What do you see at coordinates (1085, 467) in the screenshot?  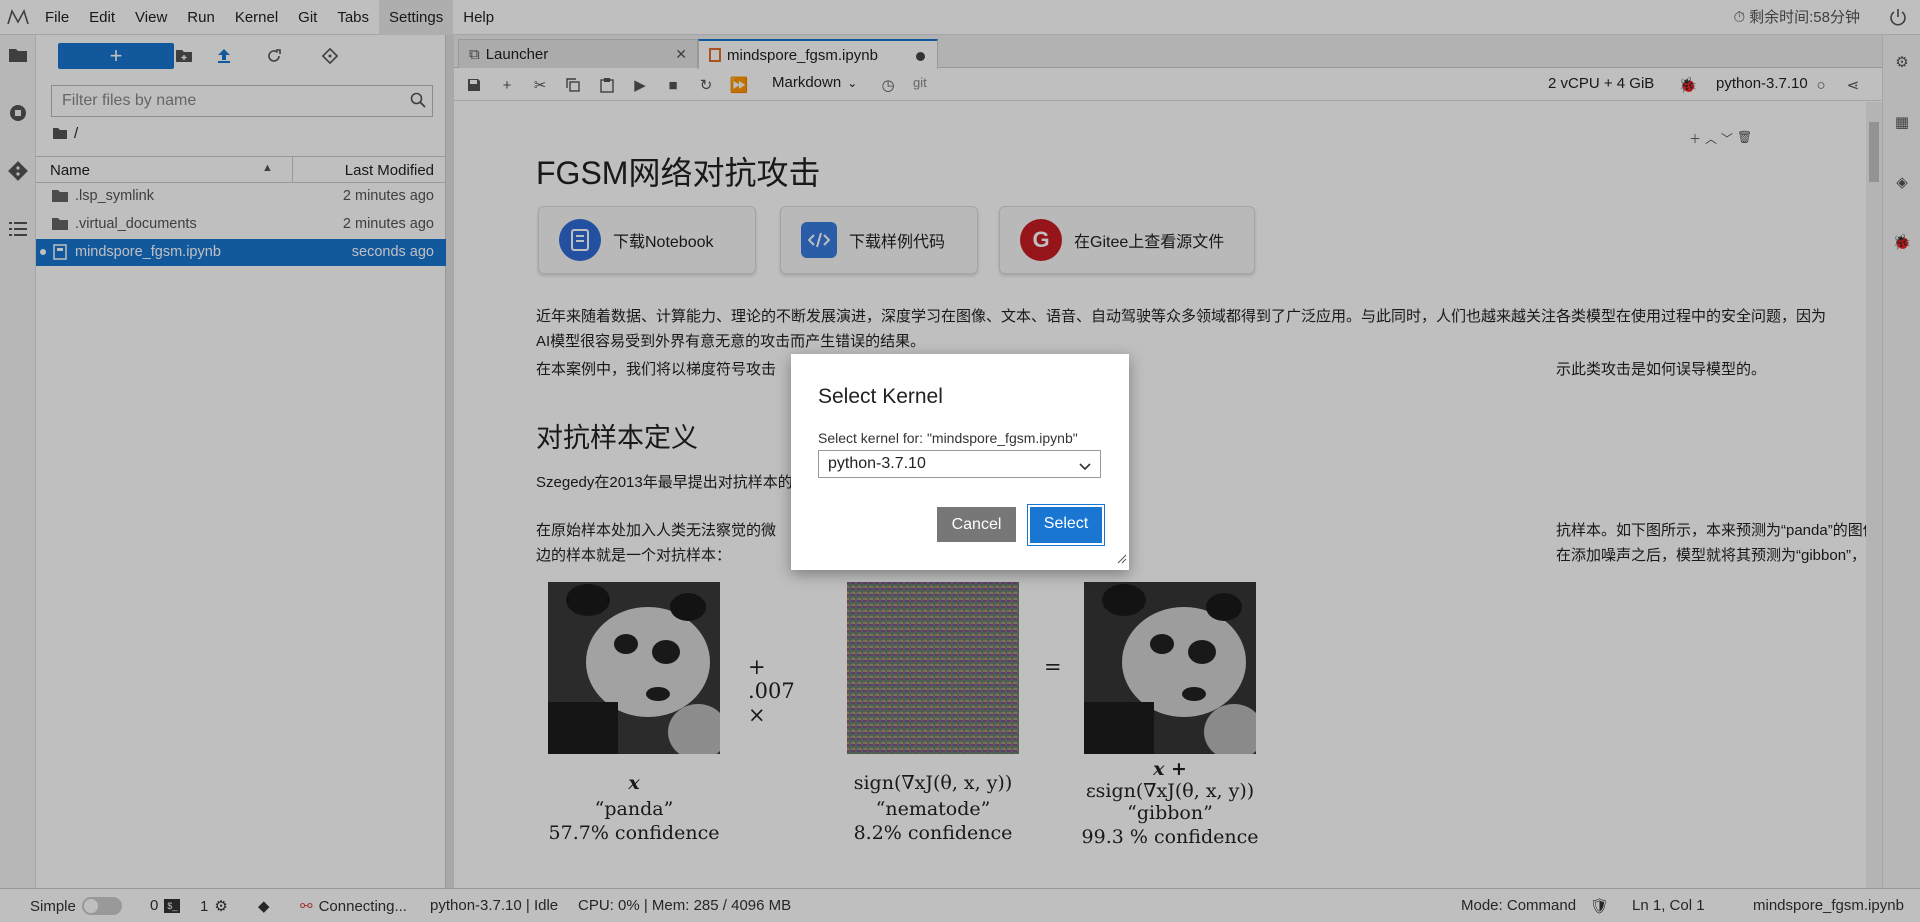 I see `chevron-down-icon` at bounding box center [1085, 467].